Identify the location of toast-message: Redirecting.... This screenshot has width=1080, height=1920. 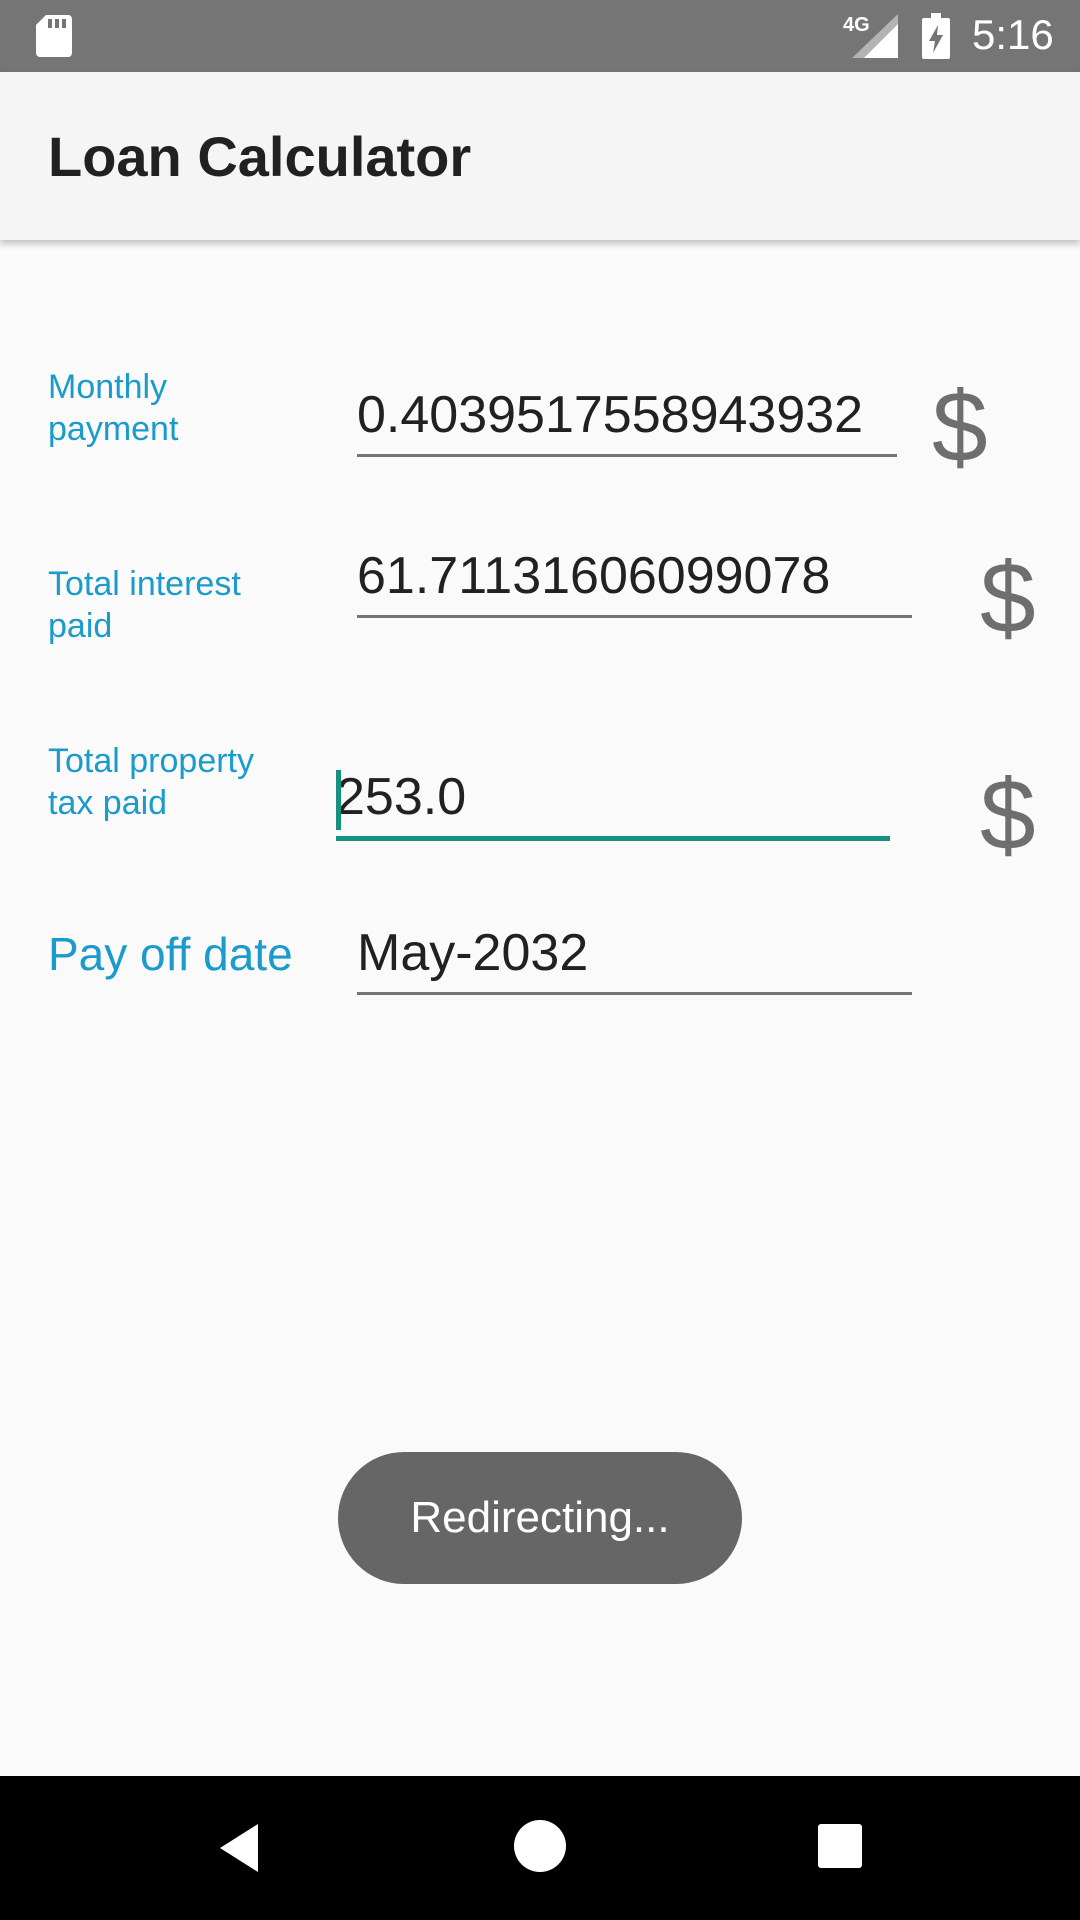
(540, 1517).